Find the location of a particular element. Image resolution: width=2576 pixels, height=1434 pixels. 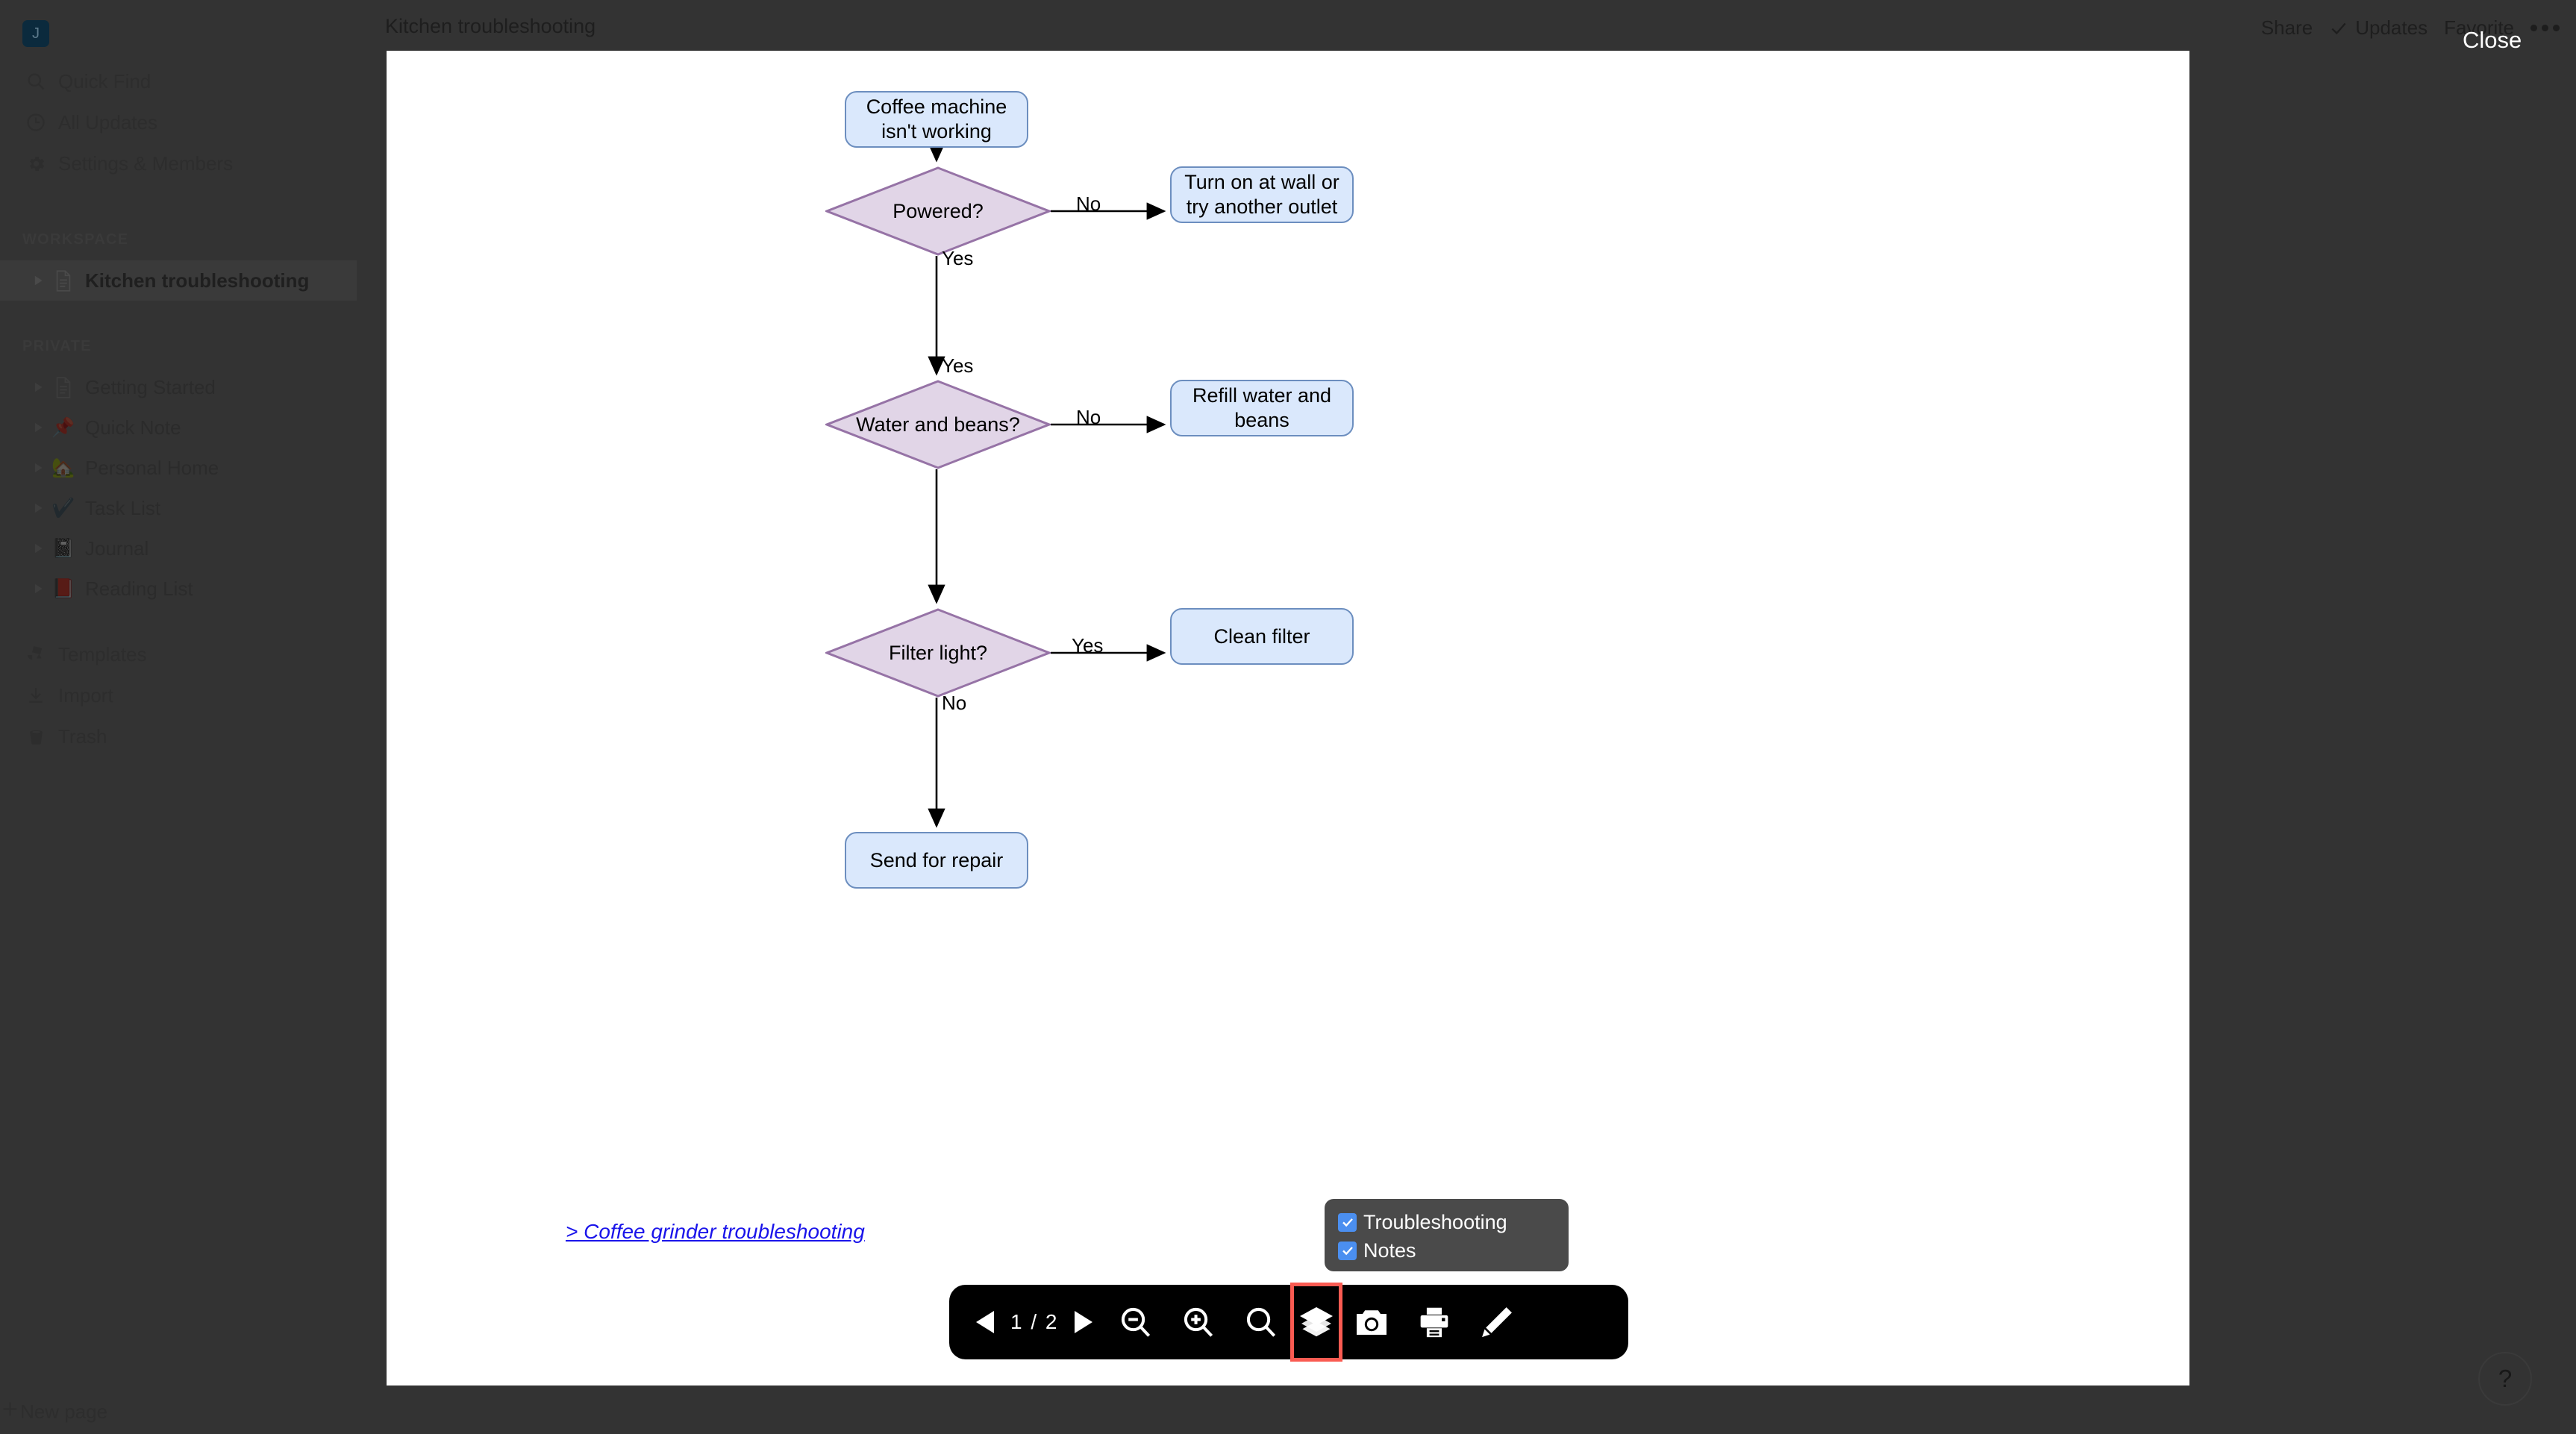

sidebar-item-kitchen-troubleshooting: Kitchen troubleshooting is located at coordinates (178, 280).